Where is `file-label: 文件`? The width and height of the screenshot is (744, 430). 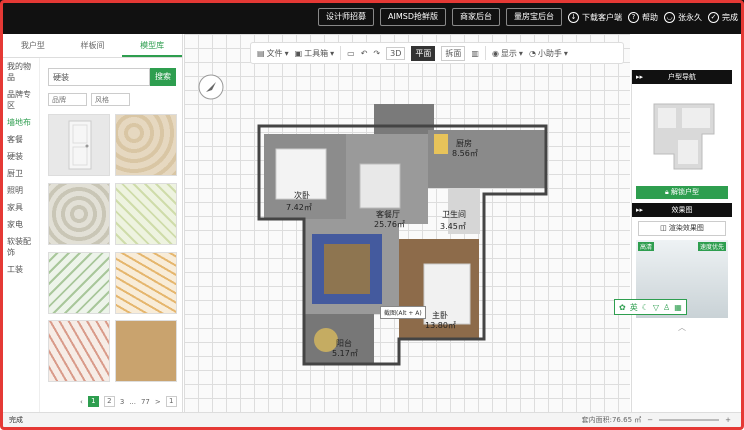 file-label: 文件 is located at coordinates (274, 53).